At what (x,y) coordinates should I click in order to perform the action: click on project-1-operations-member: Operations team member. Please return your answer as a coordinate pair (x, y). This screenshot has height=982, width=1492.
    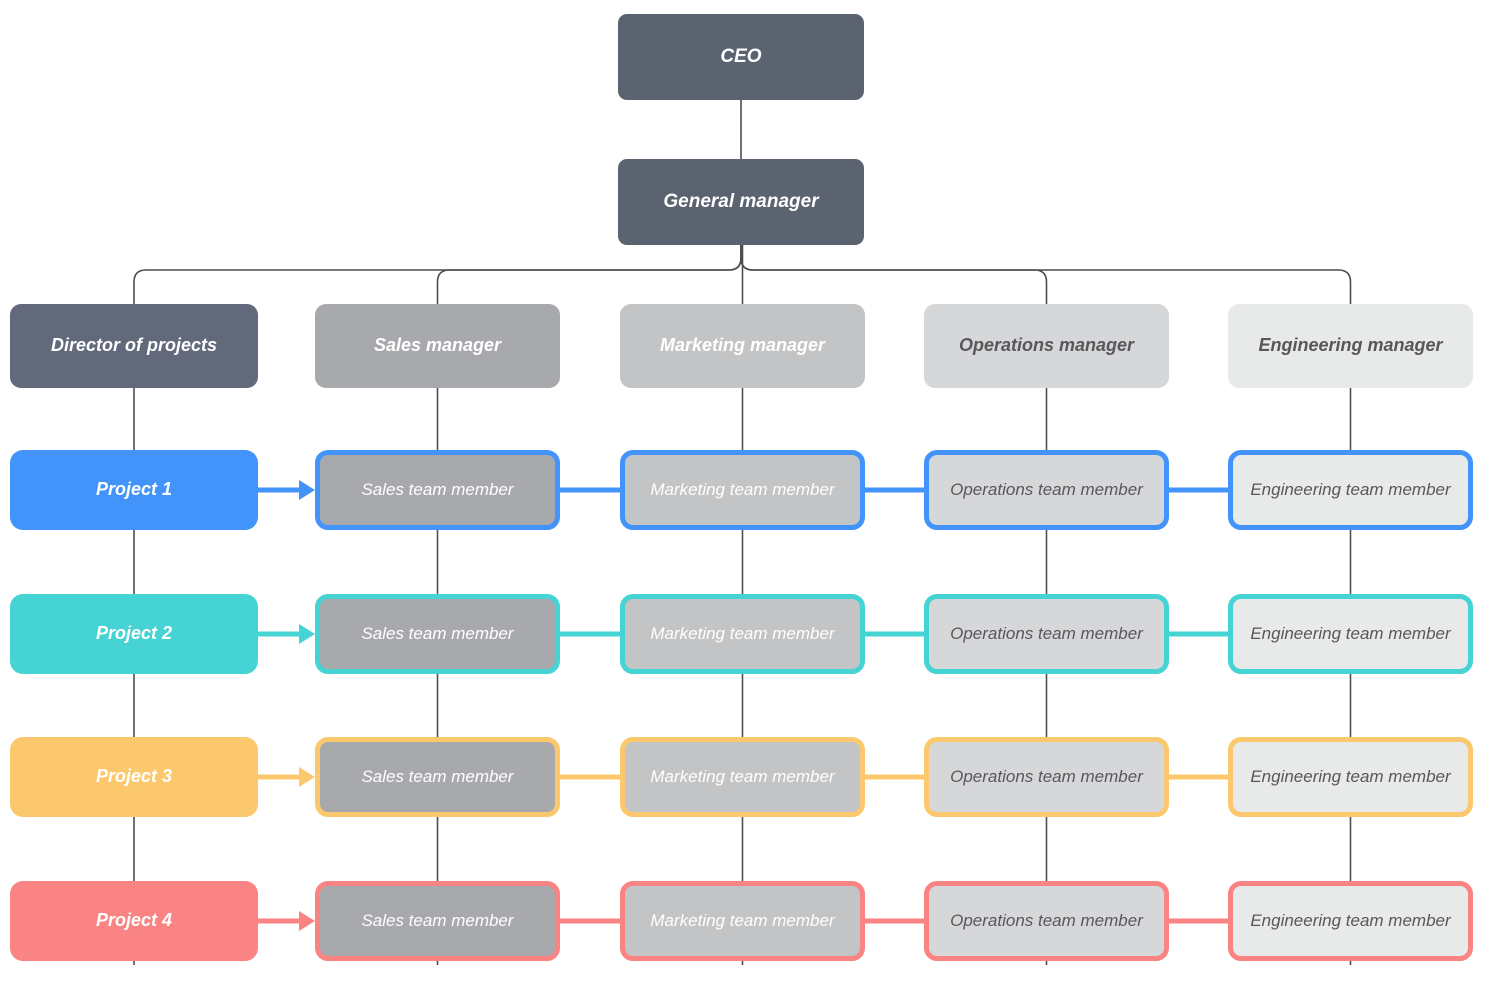
    Looking at the image, I should click on (1046, 490).